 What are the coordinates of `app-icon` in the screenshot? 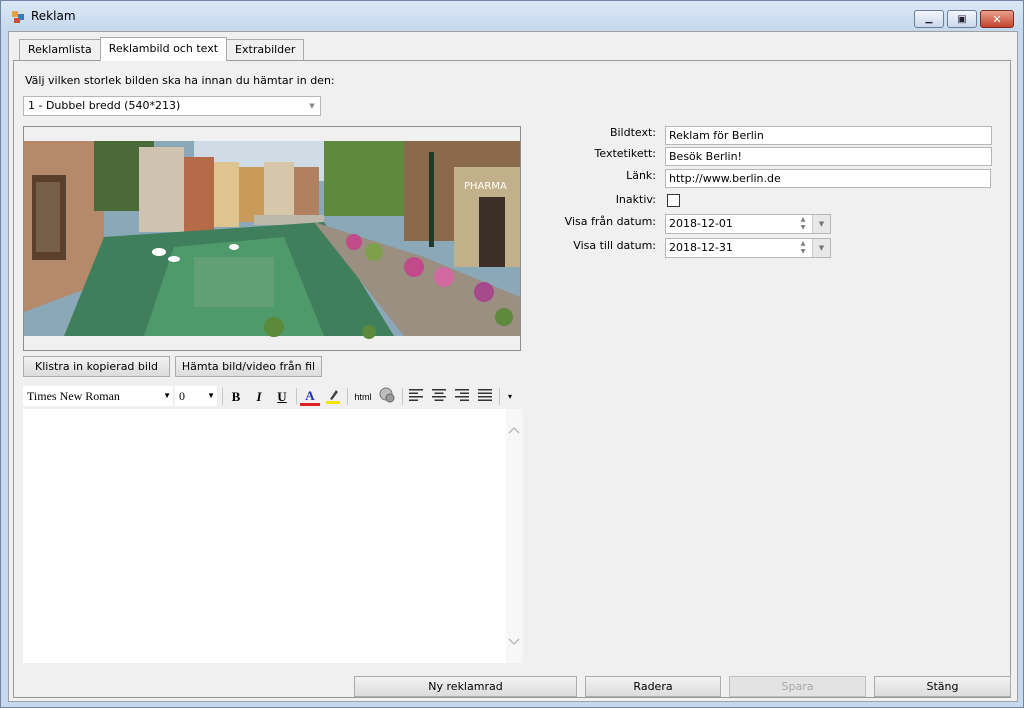 It's located at (18, 17).